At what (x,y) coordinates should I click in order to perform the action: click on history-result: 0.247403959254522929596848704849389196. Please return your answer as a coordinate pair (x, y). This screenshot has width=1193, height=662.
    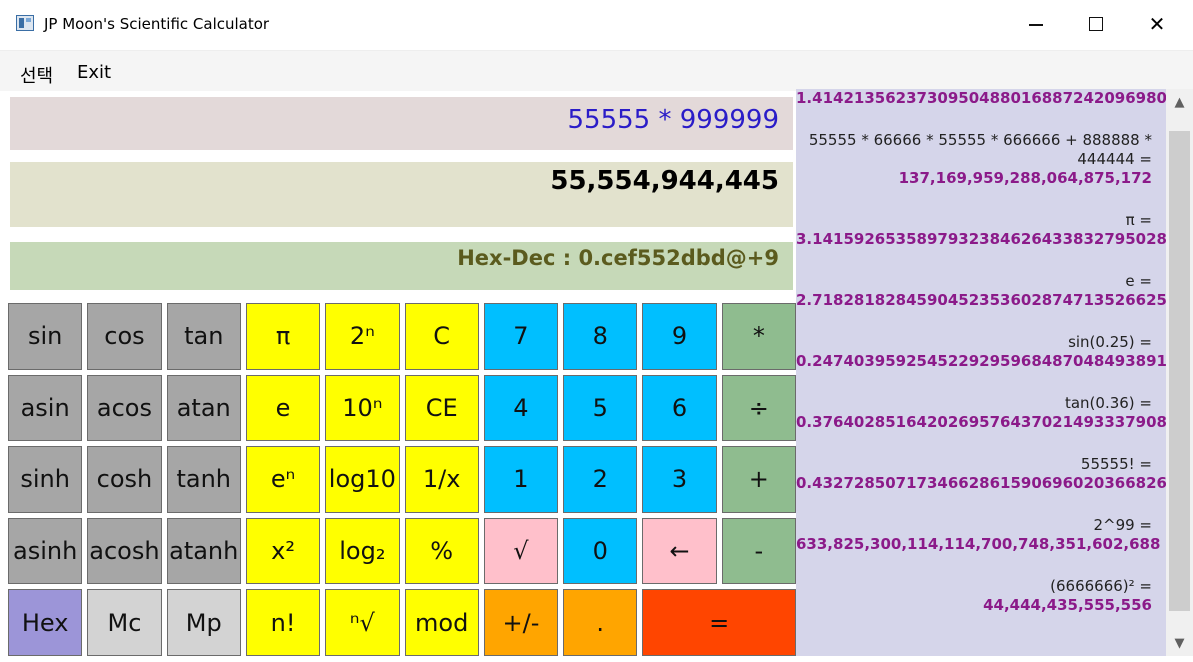
    Looking at the image, I should click on (981, 361).